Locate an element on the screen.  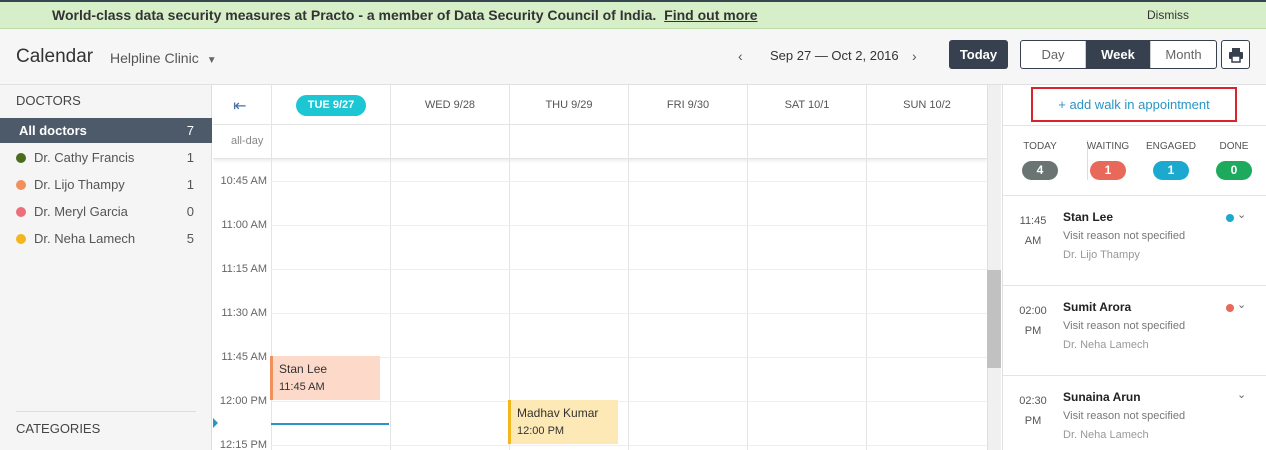
appointment-ampm: PM is located at coordinates (1033, 331).